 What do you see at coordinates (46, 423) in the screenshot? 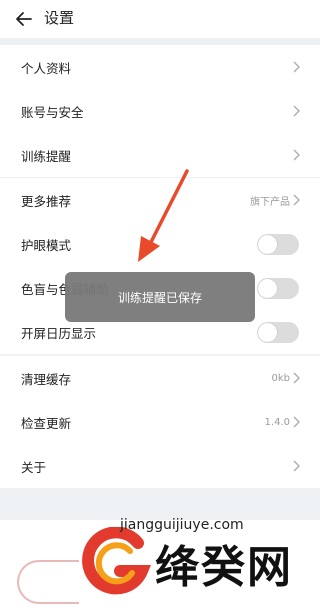
I see `row-label: 检查更新` at bounding box center [46, 423].